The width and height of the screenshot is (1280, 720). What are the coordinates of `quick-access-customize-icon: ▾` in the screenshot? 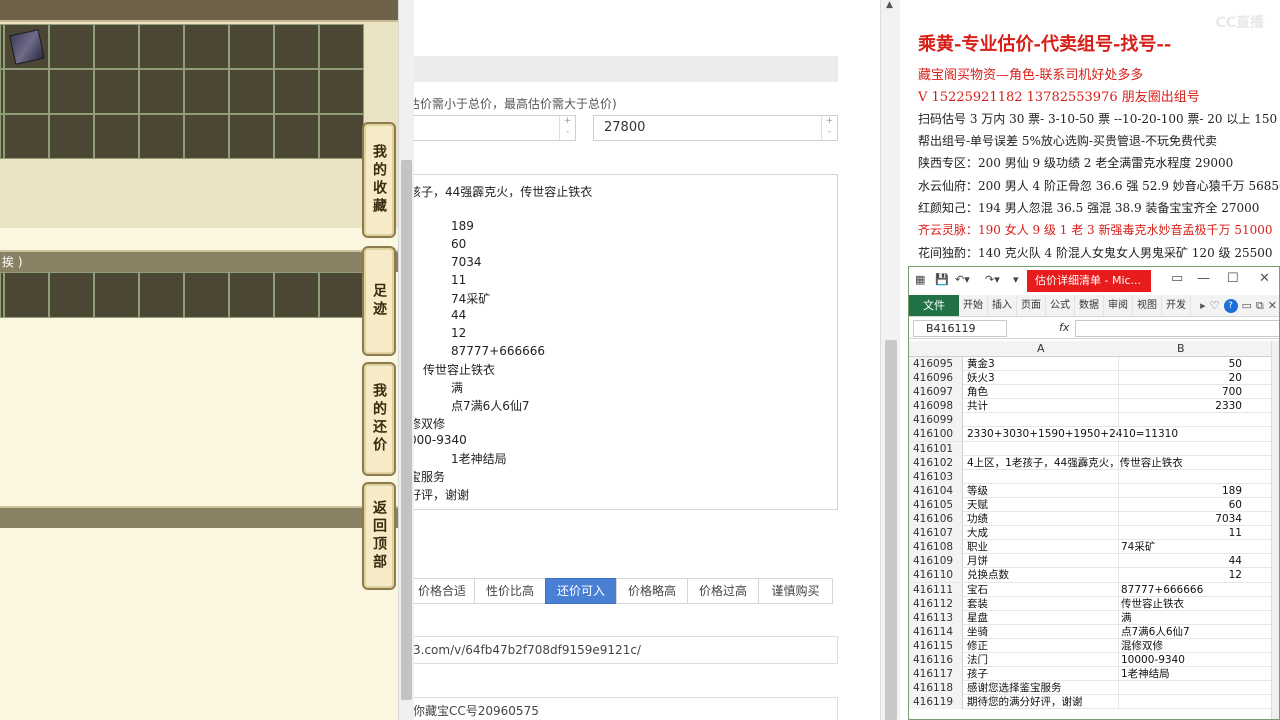 It's located at (1016, 279).